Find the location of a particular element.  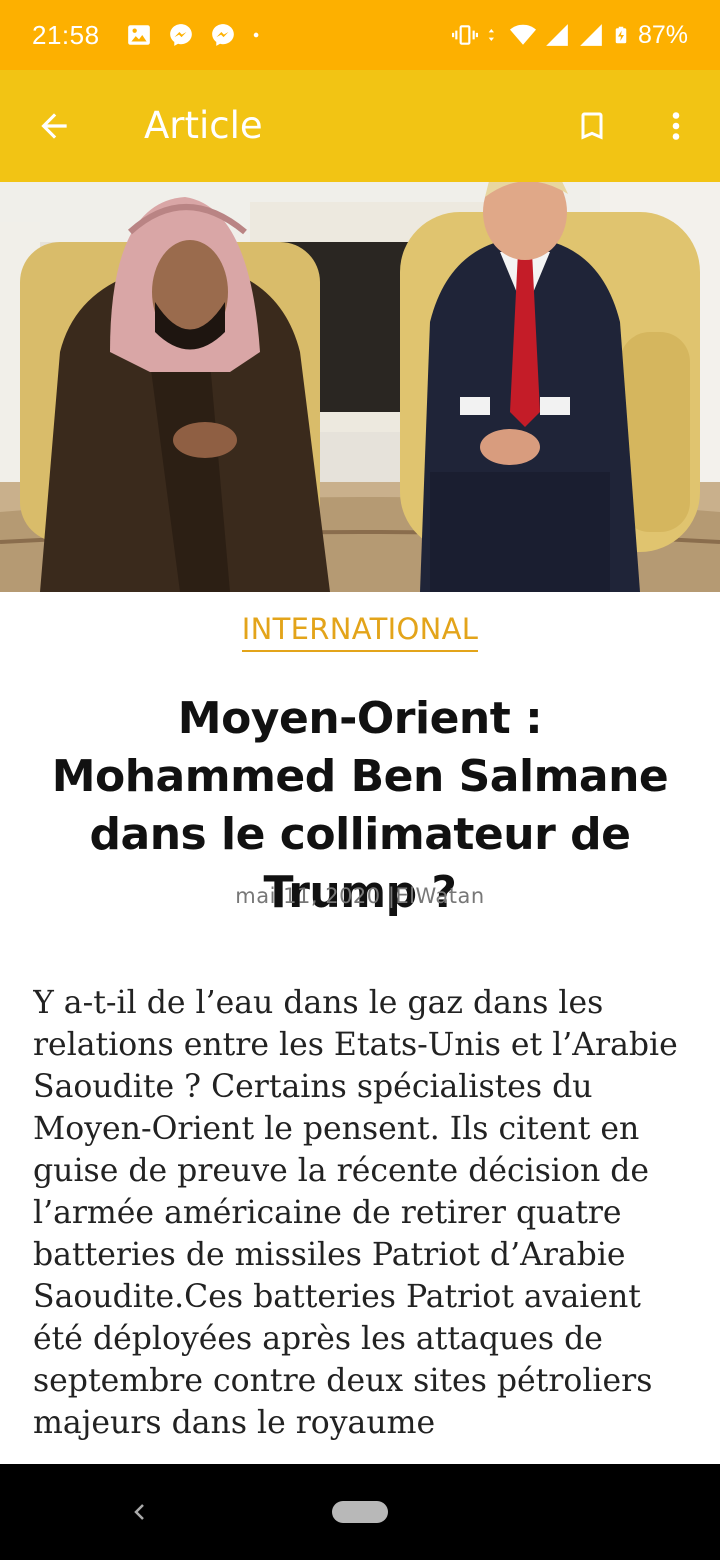

image-icon is located at coordinates (138, 35).